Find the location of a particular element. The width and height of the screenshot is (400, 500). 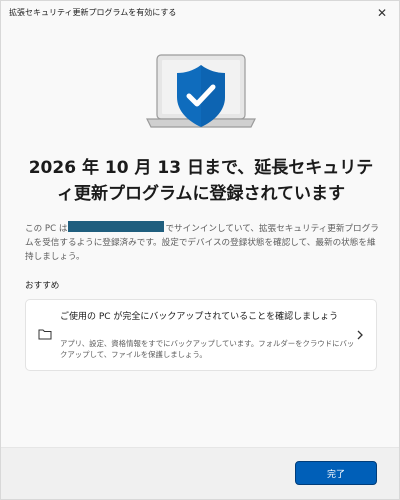

window-title: 拡張セキュリティ更新プログラムを有効にする is located at coordinates (93, 12).